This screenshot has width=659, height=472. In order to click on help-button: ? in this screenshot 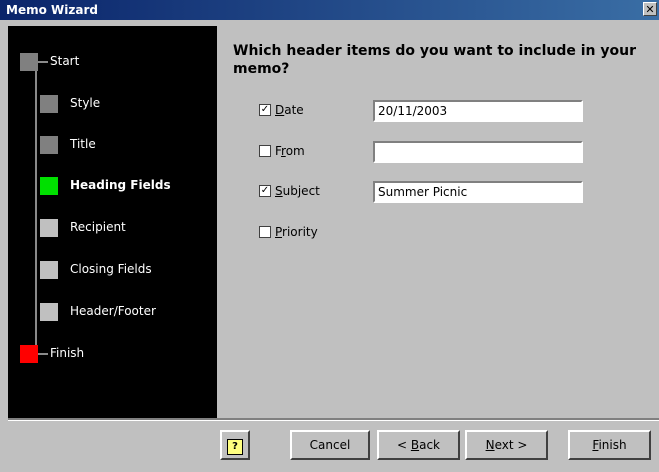, I will do `click(235, 445)`.